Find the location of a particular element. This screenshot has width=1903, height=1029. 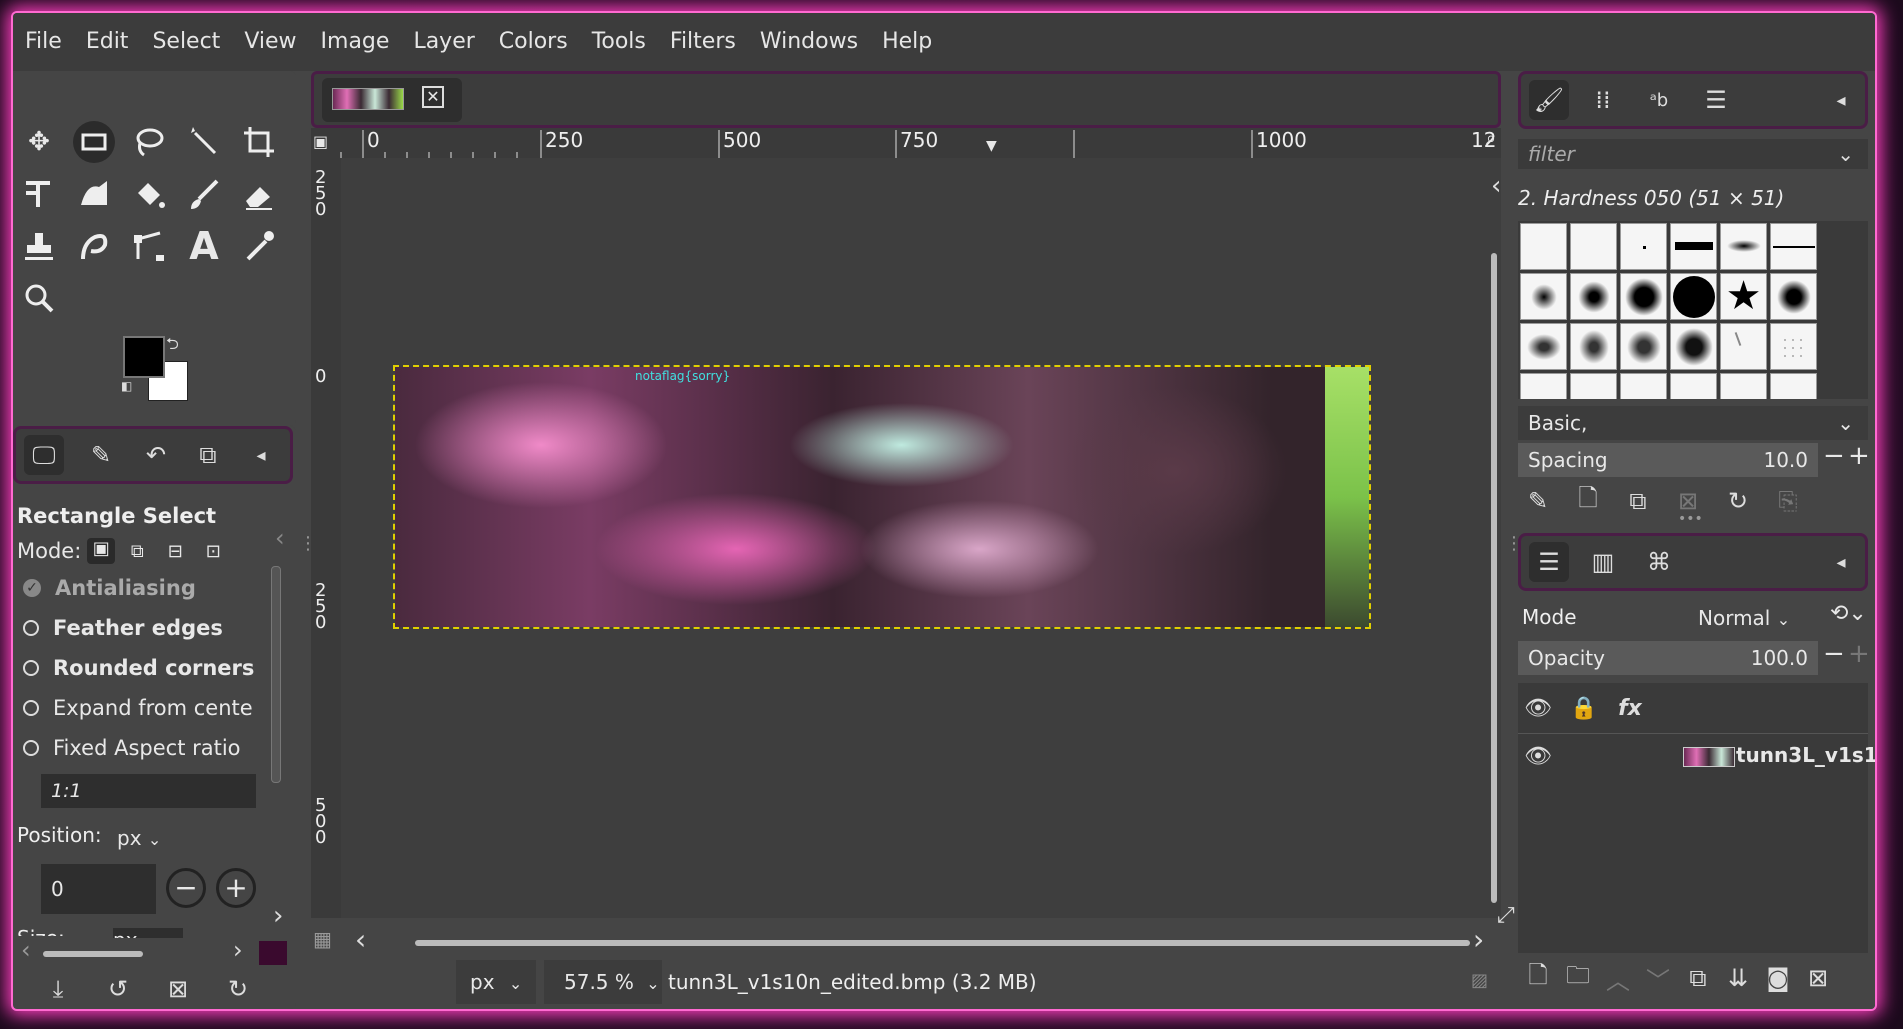

clone-tool-icon is located at coordinates (39, 246).